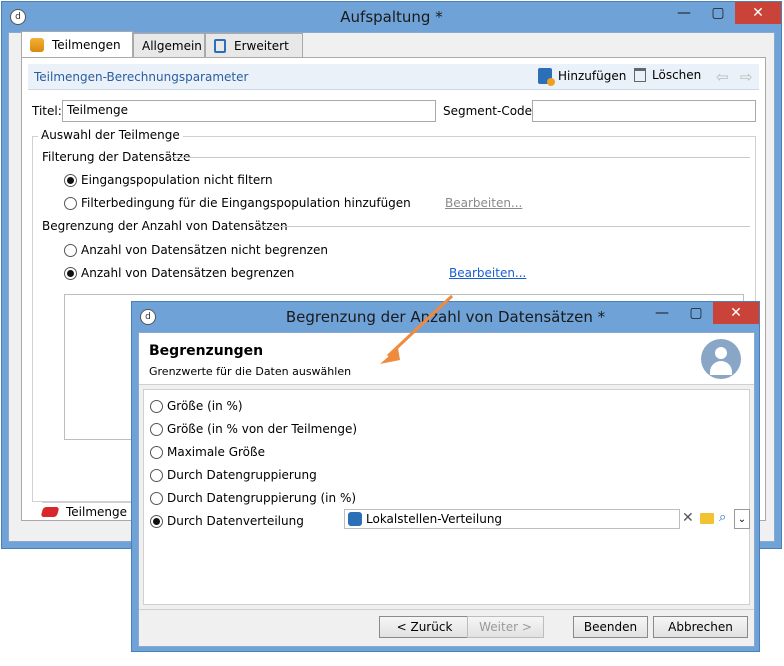  I want to click on clear-icon: ✕, so click(688, 518).